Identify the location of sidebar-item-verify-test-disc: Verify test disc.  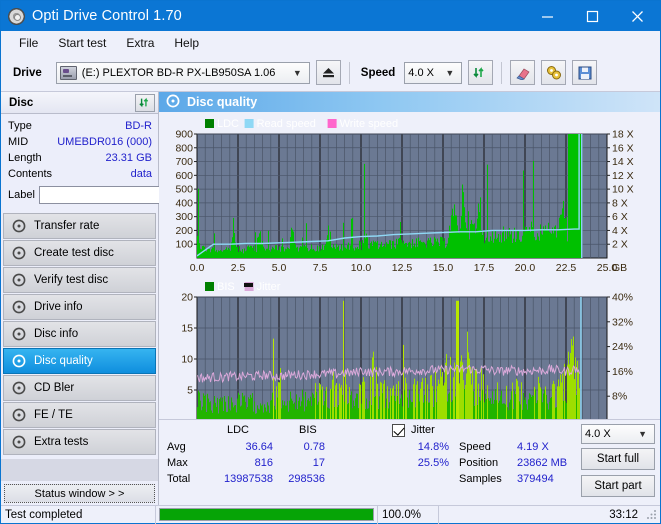
(79, 280).